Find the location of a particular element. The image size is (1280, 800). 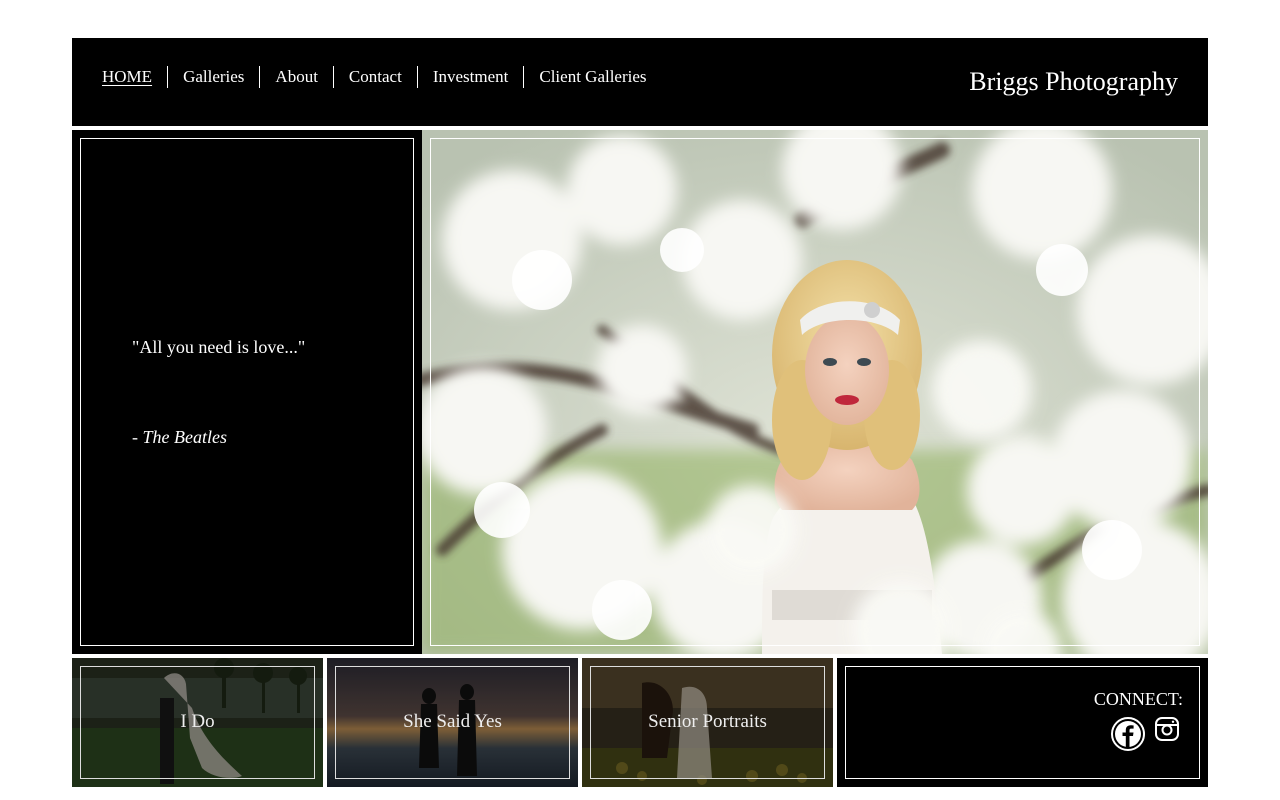

tile-senior-portraits-label: Senior Portraits is located at coordinates (707, 721).